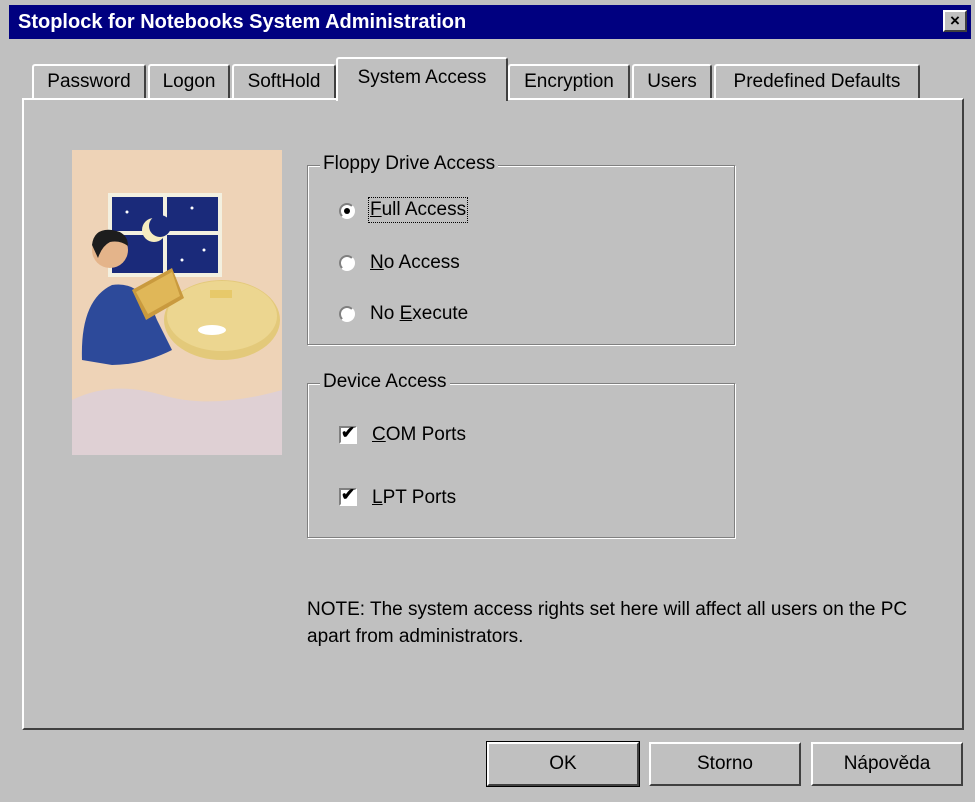  I want to click on tab-label: Password, so click(89, 81).